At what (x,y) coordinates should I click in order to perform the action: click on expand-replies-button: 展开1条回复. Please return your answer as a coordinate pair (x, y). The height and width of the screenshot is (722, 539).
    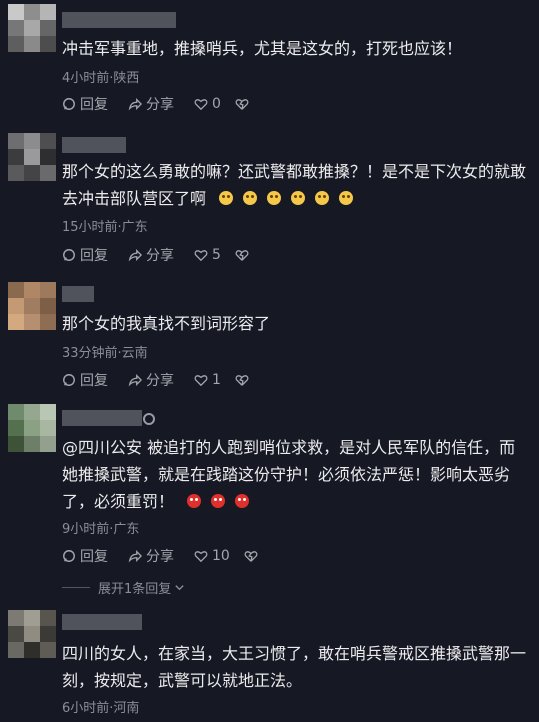
    Looking at the image, I should click on (123, 587).